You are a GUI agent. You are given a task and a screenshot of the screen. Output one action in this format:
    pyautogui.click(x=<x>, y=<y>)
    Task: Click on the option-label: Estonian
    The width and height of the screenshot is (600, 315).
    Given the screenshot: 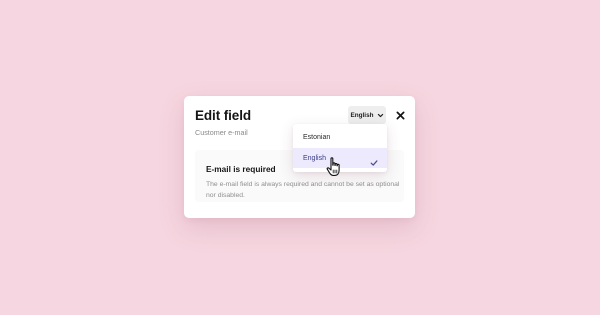 What is the action you would take?
    pyautogui.click(x=317, y=137)
    